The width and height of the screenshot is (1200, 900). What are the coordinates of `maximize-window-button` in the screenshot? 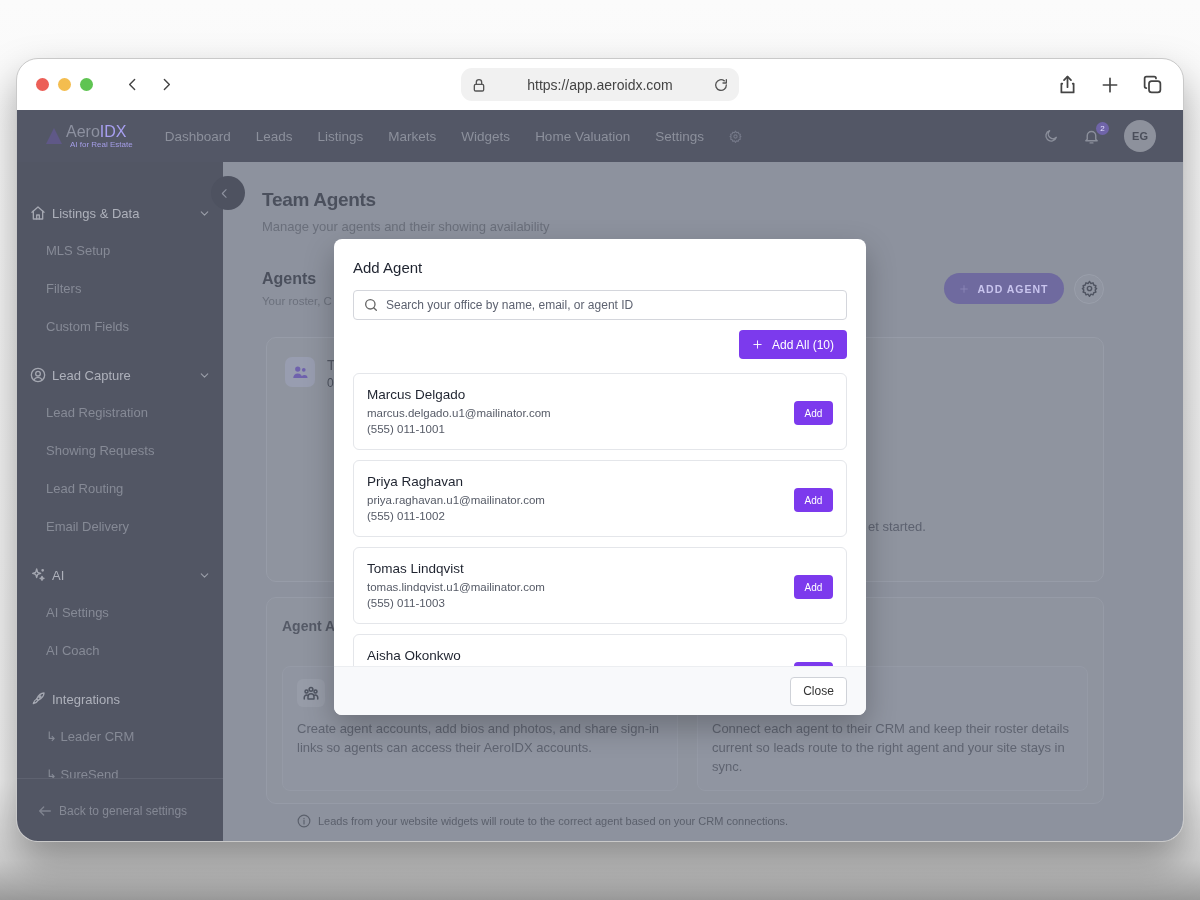 It's located at (86, 84).